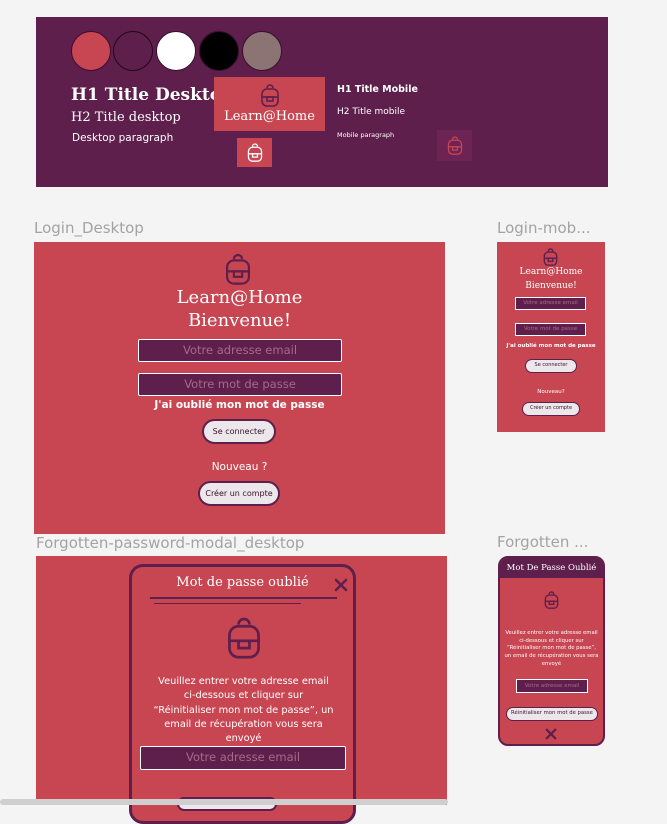  What do you see at coordinates (176, 51) in the screenshot?
I see `color-swatch-white` at bounding box center [176, 51].